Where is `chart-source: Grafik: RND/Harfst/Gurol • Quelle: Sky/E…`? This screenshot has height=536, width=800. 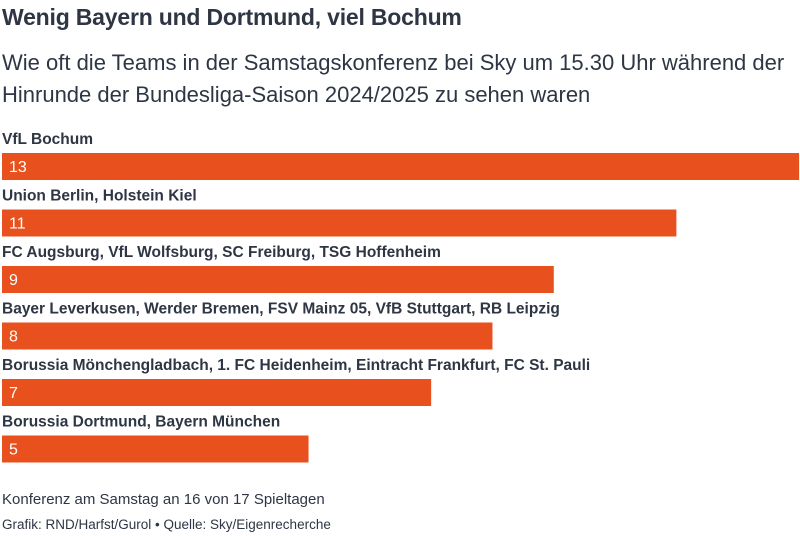 chart-source: Grafik: RND/Harfst/Gurol • Quelle: Sky/E… is located at coordinates (166, 524).